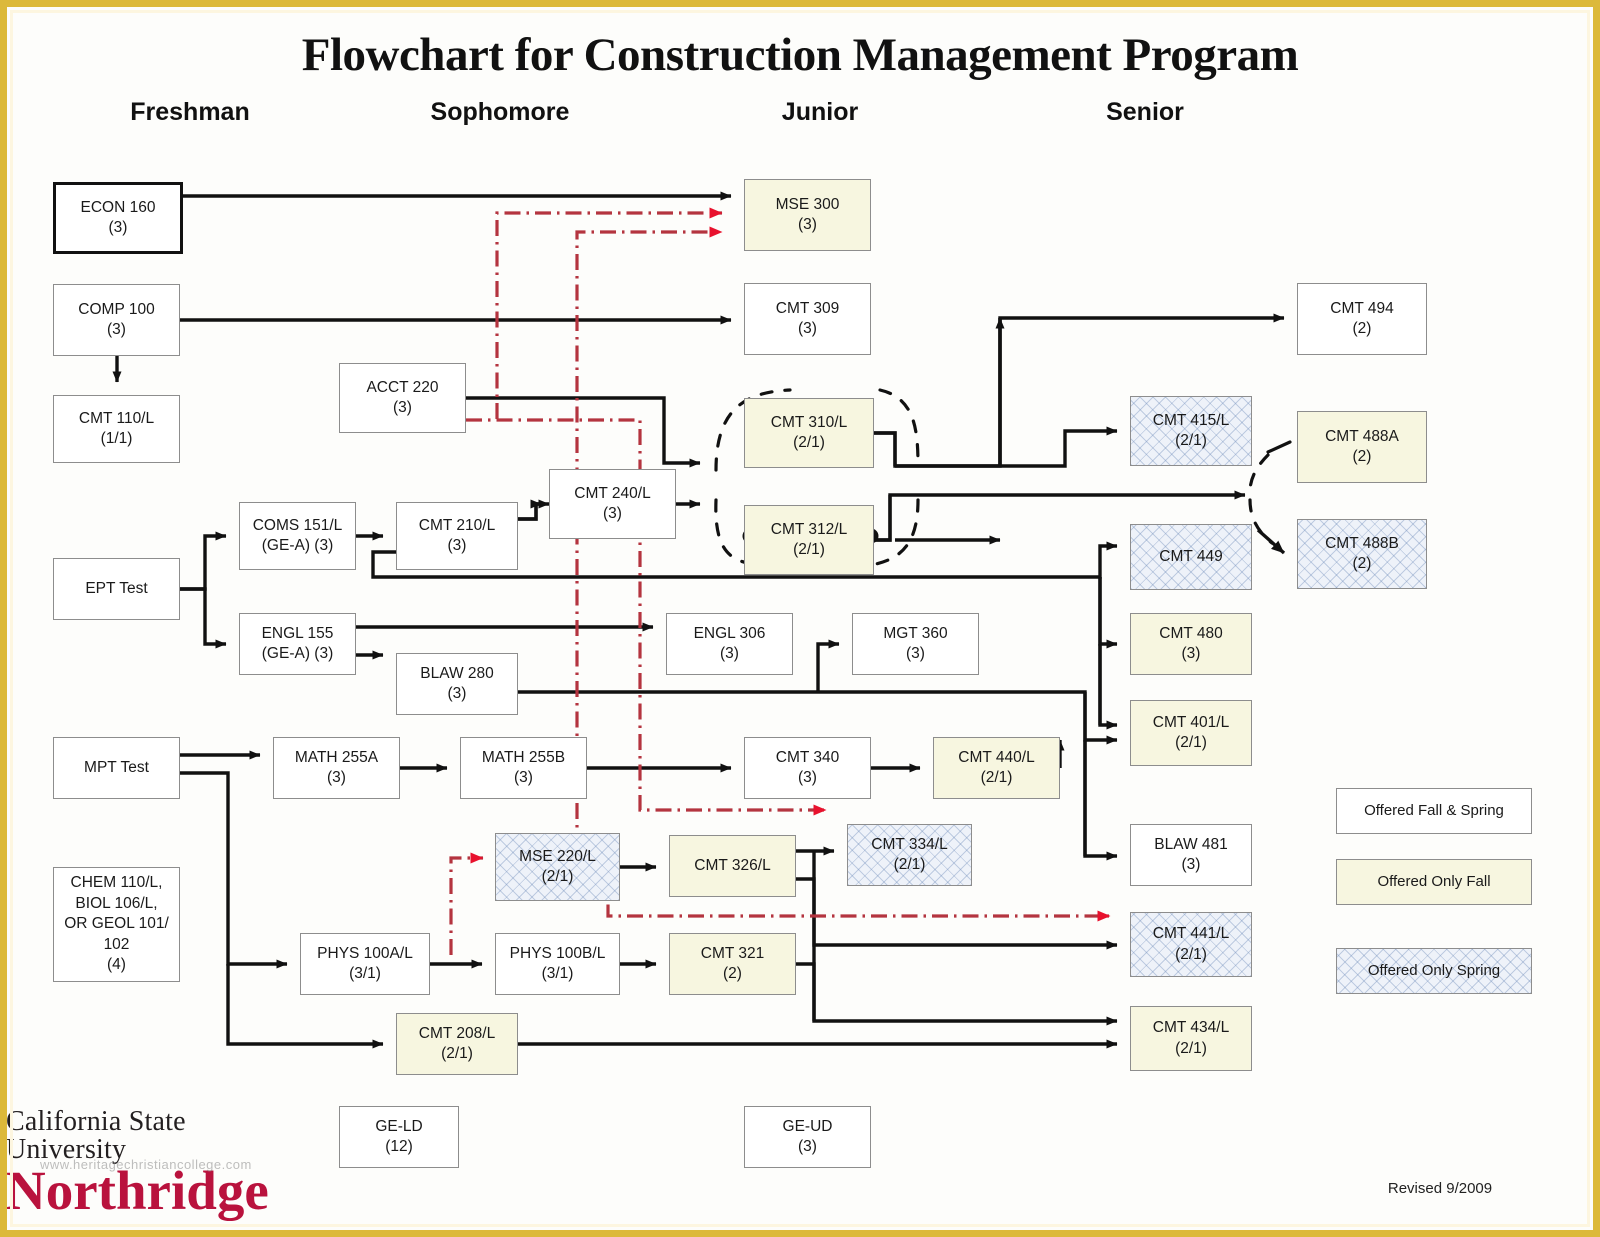 This screenshot has height=1237, width=1600. Describe the element at coordinates (809, 529) in the screenshot. I see `box-cmt-312l-line-1: CMT 312/L` at that location.